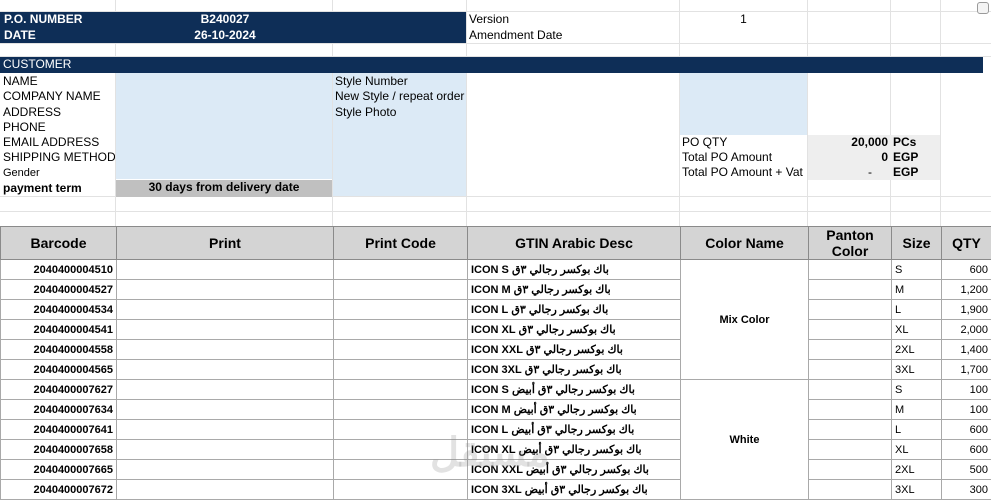 The width and height of the screenshot is (991, 504). I want to click on sheet-corner-handle, so click(983, 8).